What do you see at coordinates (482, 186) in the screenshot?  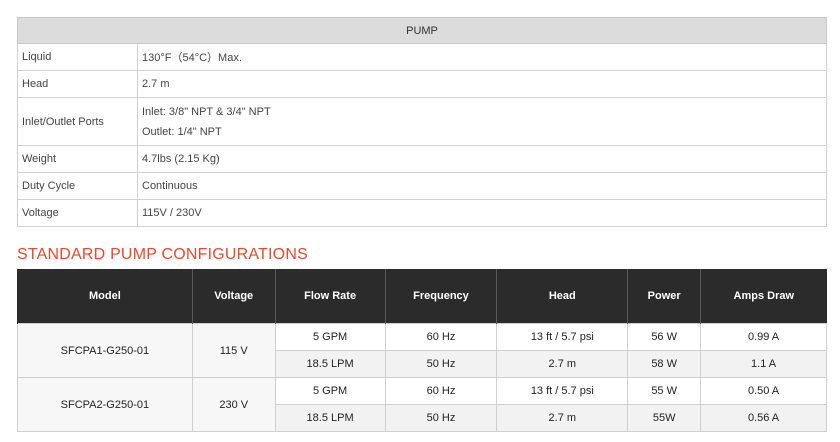 I see `spec-value: Continuous` at bounding box center [482, 186].